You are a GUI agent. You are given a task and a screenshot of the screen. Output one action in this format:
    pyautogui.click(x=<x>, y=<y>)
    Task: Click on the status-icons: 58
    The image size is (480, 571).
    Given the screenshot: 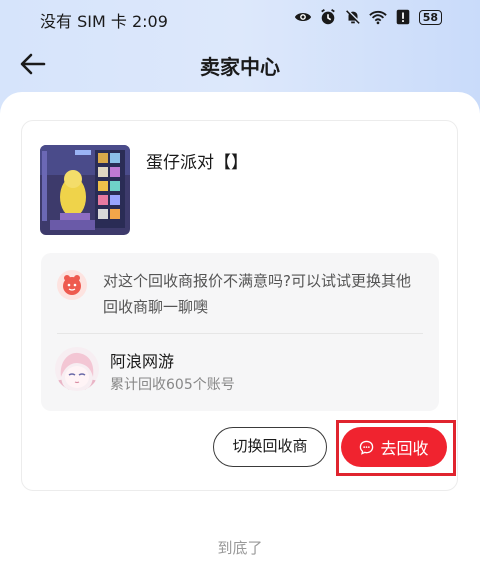 What is the action you would take?
    pyautogui.click(x=368, y=17)
    